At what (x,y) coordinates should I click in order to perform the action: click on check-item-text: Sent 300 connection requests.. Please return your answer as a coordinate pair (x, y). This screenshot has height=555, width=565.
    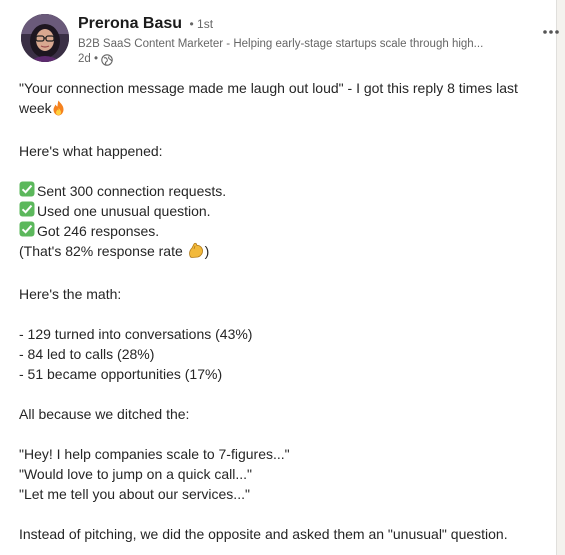
    Looking at the image, I should click on (132, 191).